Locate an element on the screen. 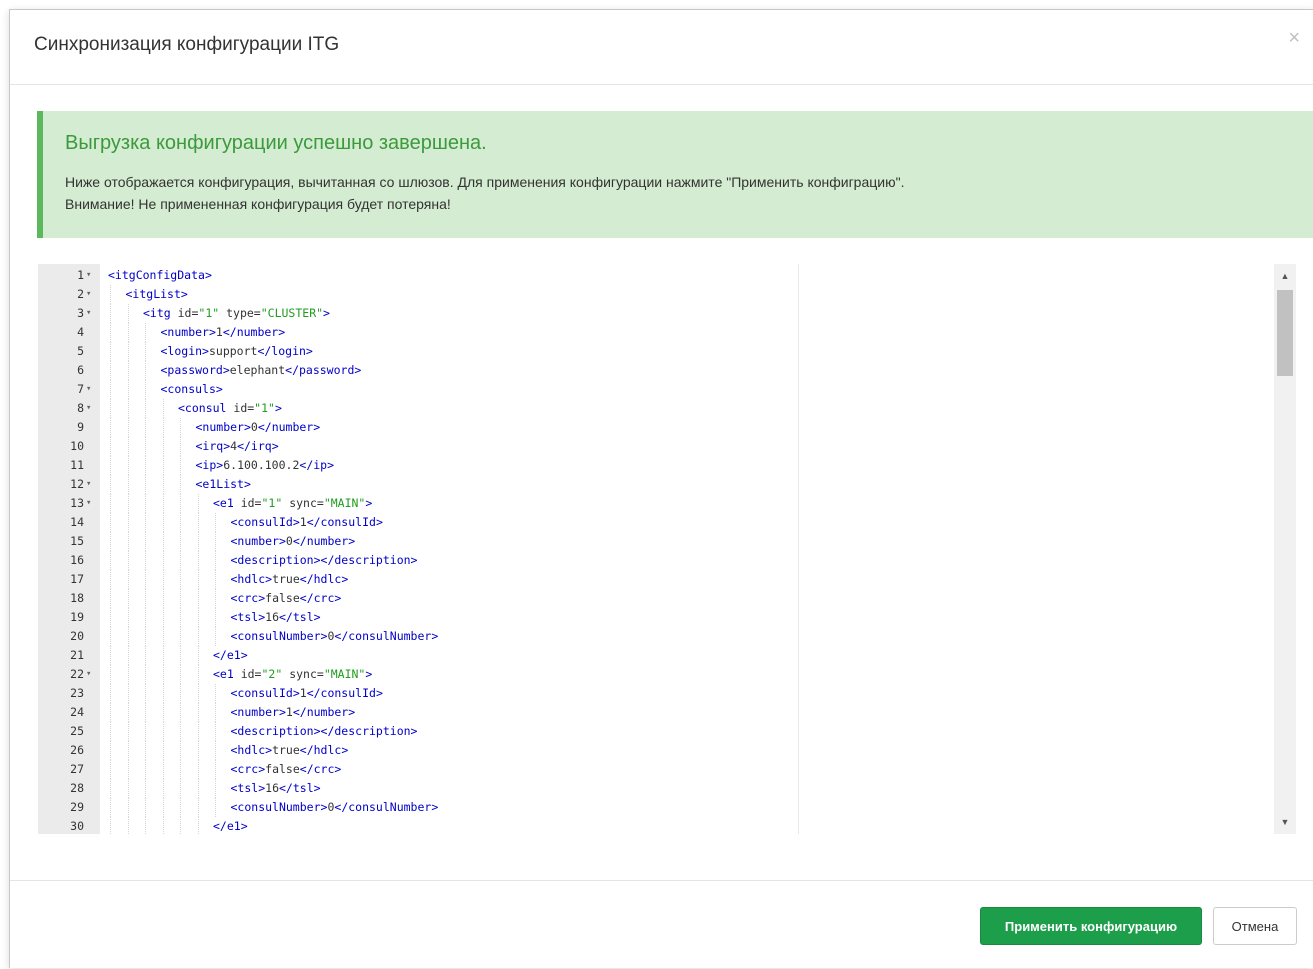 The width and height of the screenshot is (1313, 969). editor-scrollbar: ▲ ▼ is located at coordinates (1285, 549).